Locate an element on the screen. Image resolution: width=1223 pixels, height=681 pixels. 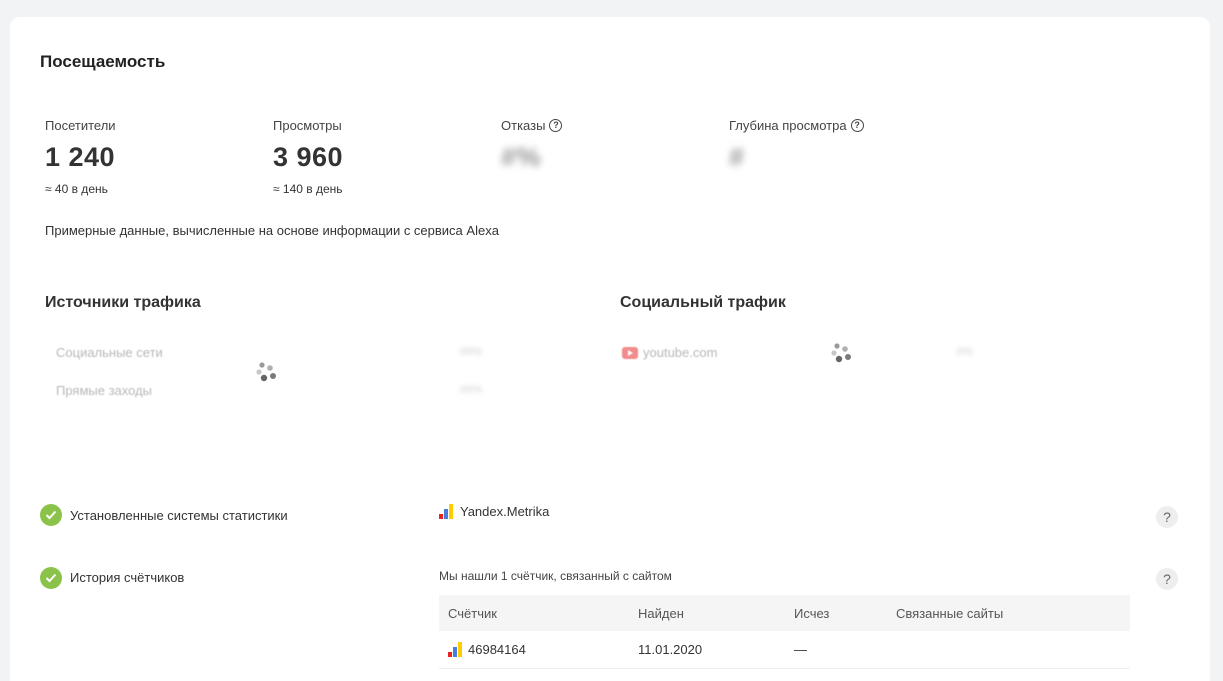
metric-label: Отказы ? is located at coordinates (532, 125).